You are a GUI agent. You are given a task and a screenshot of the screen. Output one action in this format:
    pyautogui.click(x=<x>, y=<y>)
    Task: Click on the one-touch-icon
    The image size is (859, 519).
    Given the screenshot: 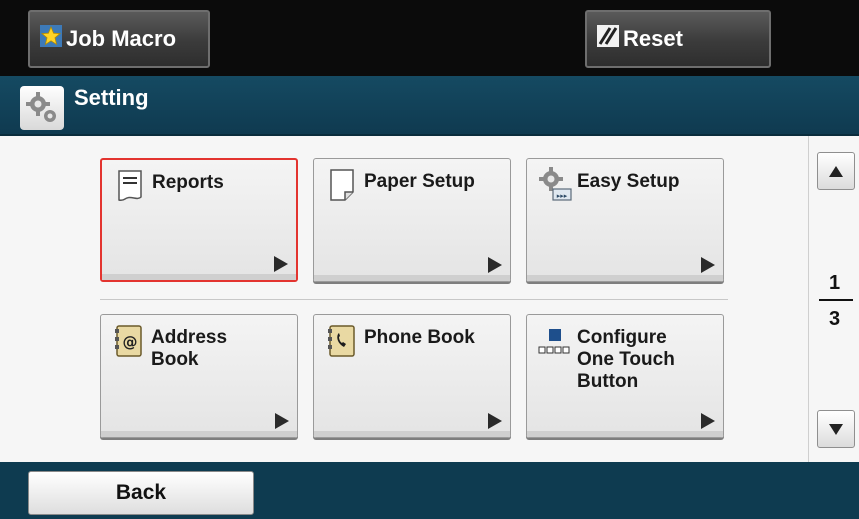 What is the action you would take?
    pyautogui.click(x=555, y=341)
    